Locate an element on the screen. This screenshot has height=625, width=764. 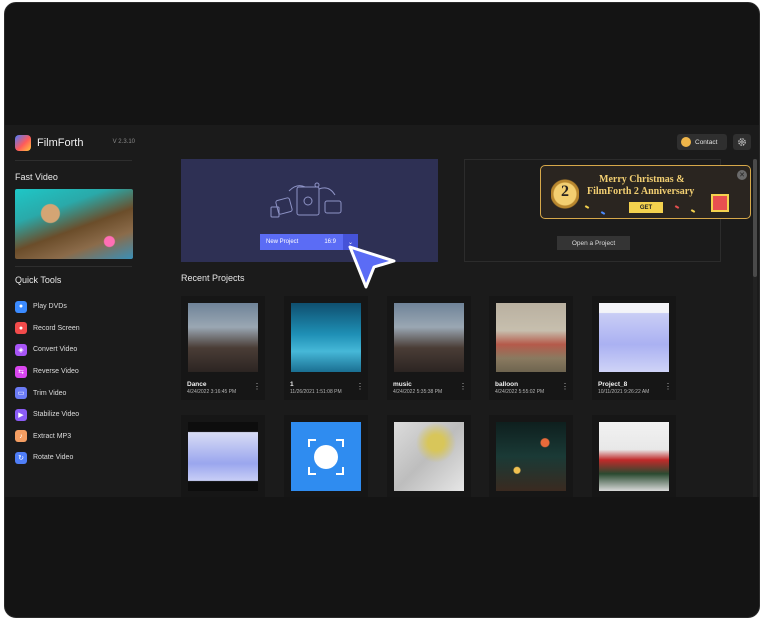
tool-label: Trim Video is located at coordinates (50, 393).